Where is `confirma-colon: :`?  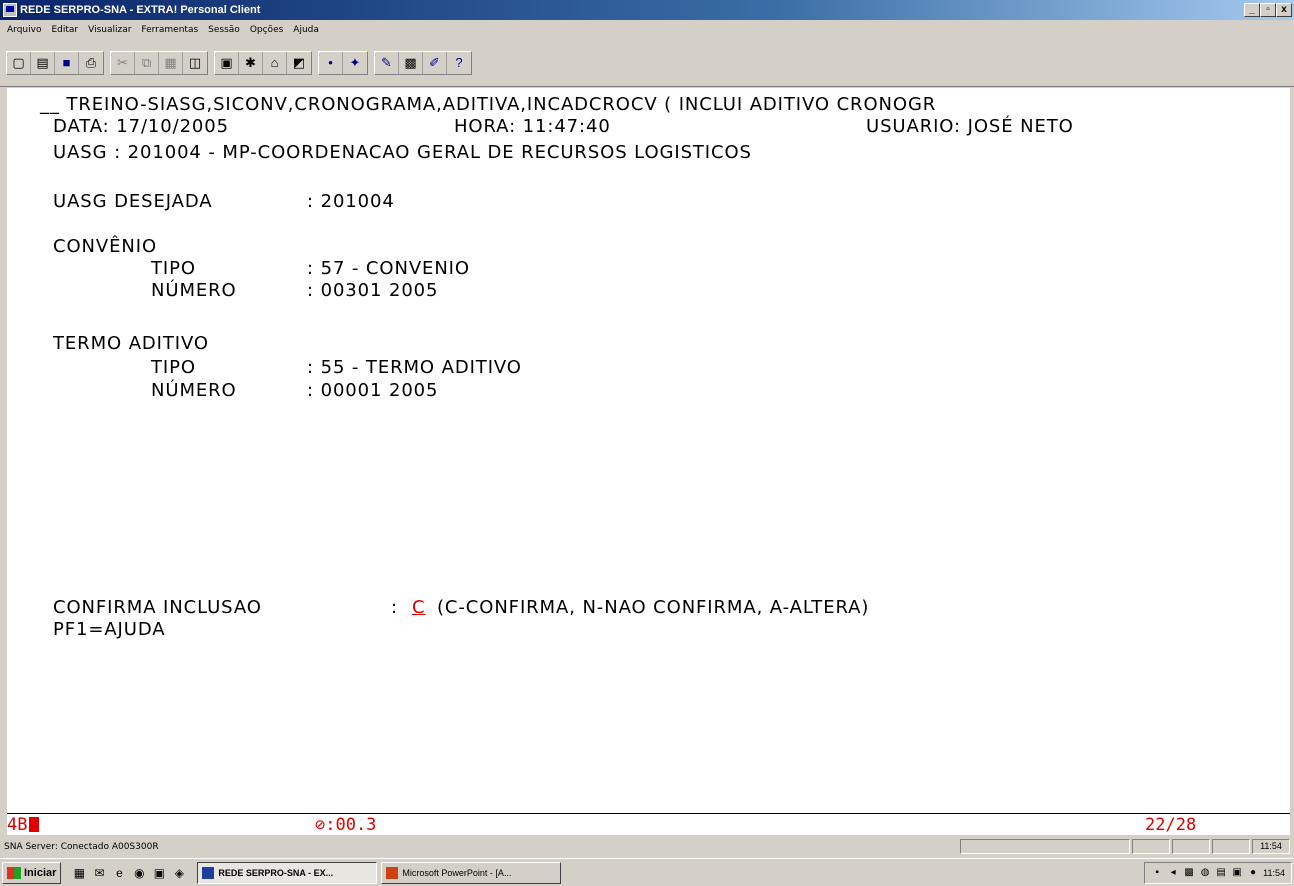
confirma-colon: : is located at coordinates (394, 607).